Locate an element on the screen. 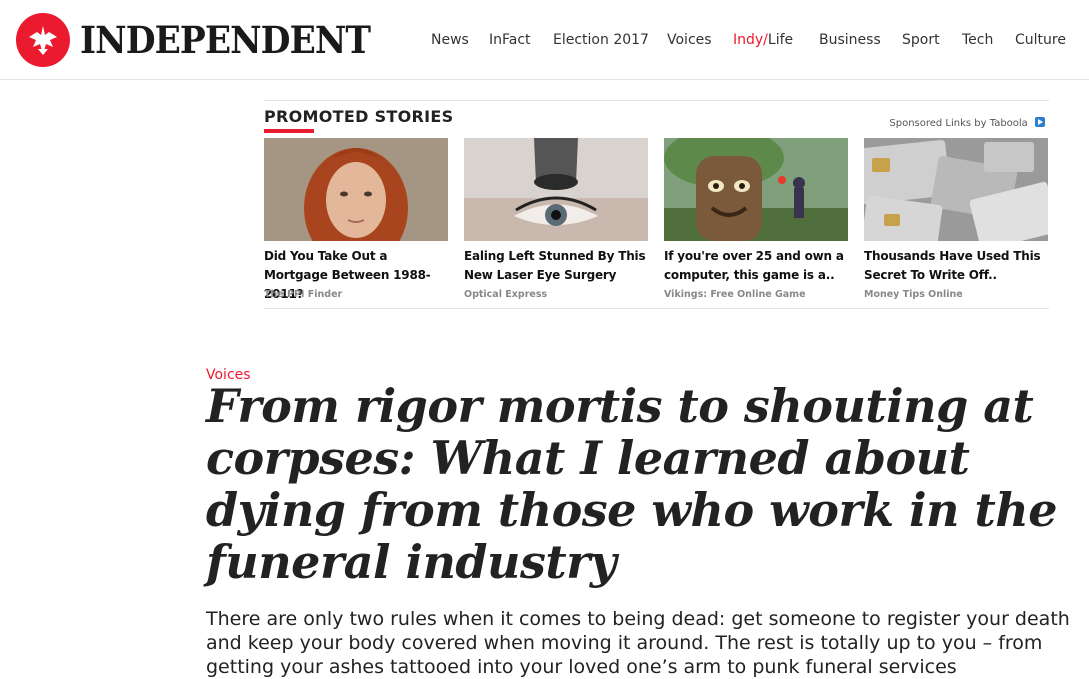  card-thumbnail-credit-cards is located at coordinates (956, 189).